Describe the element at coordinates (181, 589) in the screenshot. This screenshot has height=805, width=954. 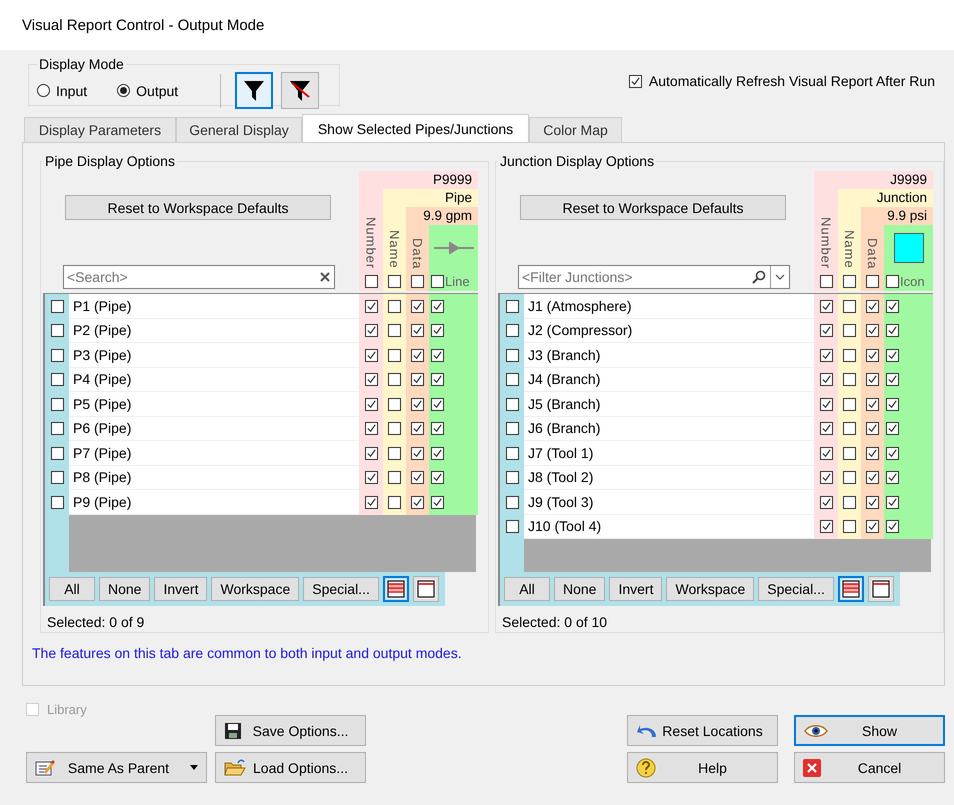
I see `selection-button: Invert` at that location.